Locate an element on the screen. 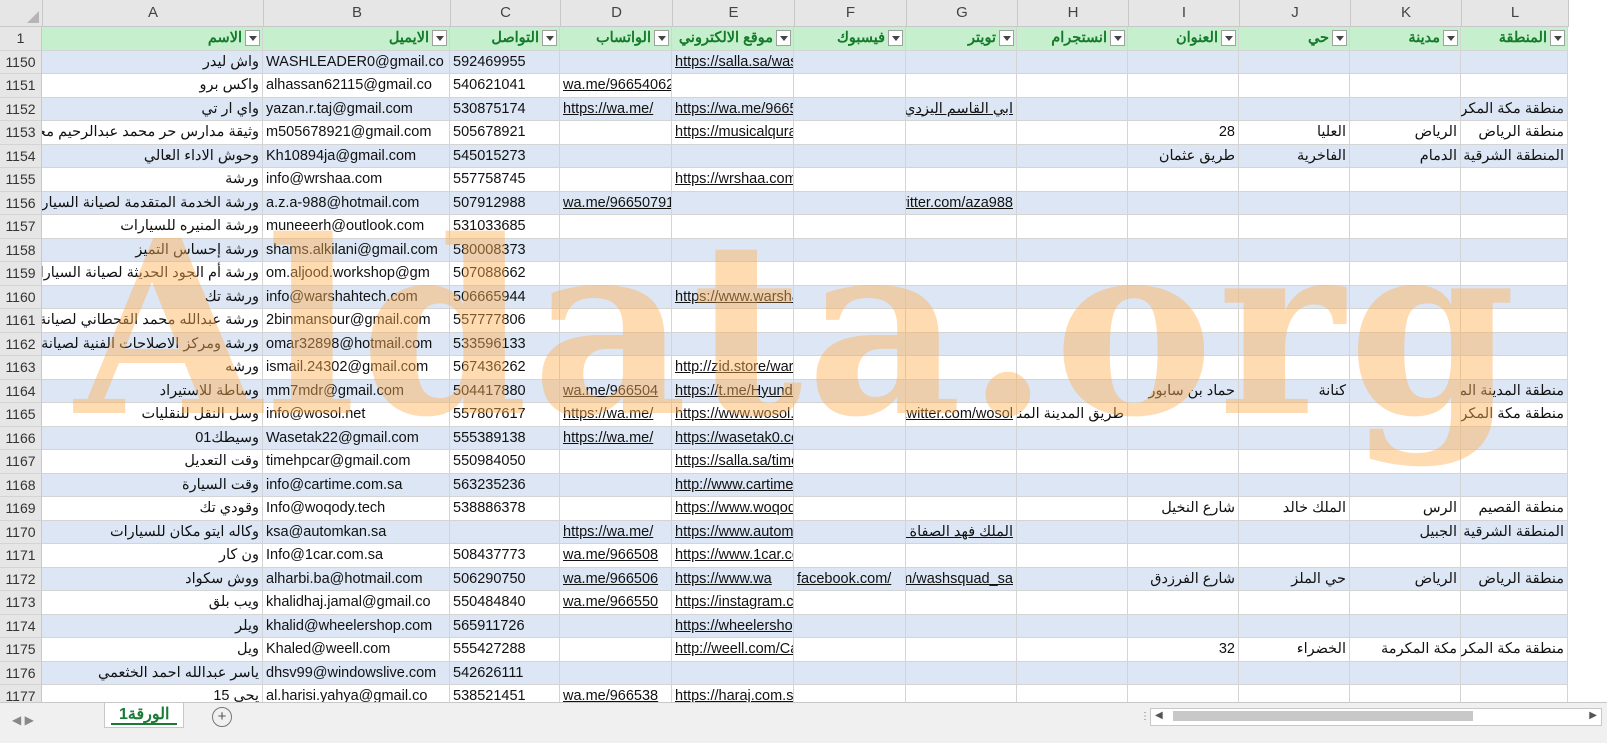 Image resolution: width=1607 pixels, height=743 pixels. cell: العليا is located at coordinates (1294, 133).